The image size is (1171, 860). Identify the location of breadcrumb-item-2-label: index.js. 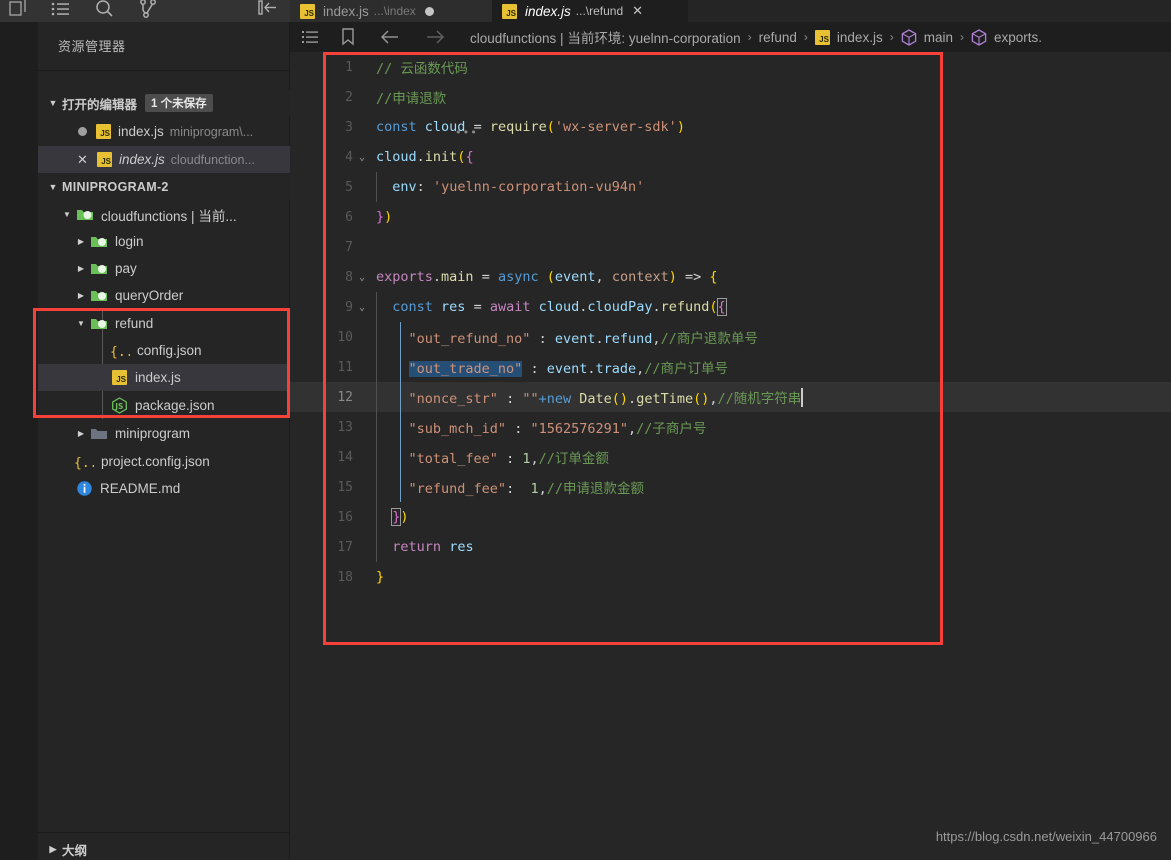
(859, 37).